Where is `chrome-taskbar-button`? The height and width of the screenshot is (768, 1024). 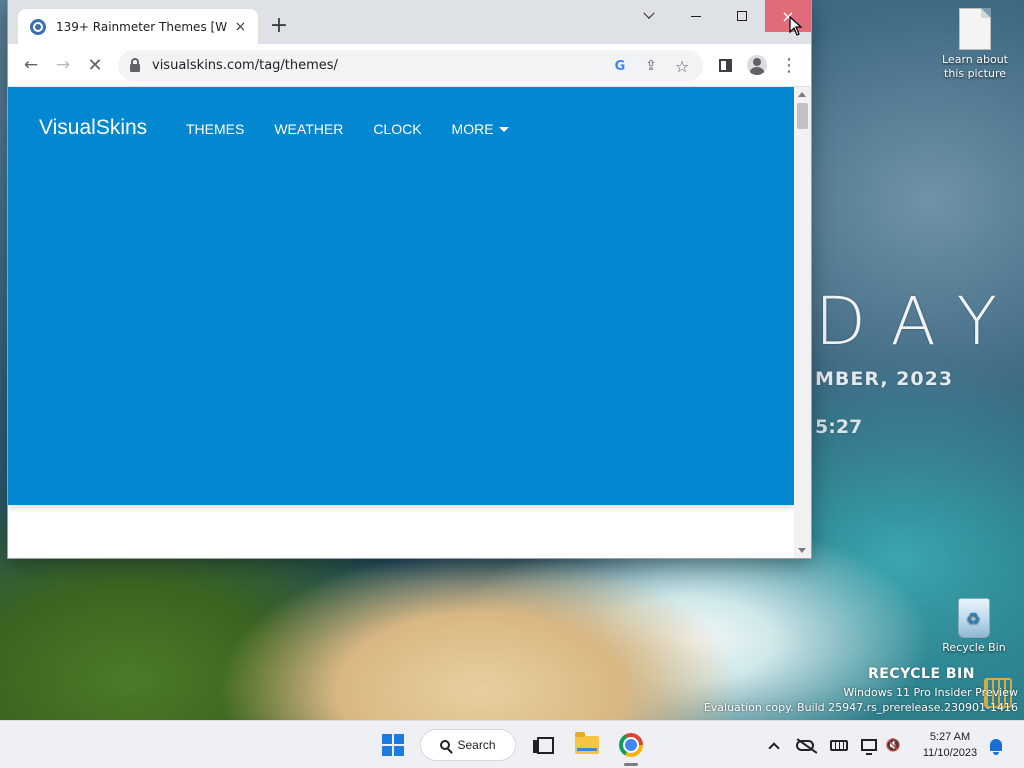
chrome-taskbar-button is located at coordinates (631, 745).